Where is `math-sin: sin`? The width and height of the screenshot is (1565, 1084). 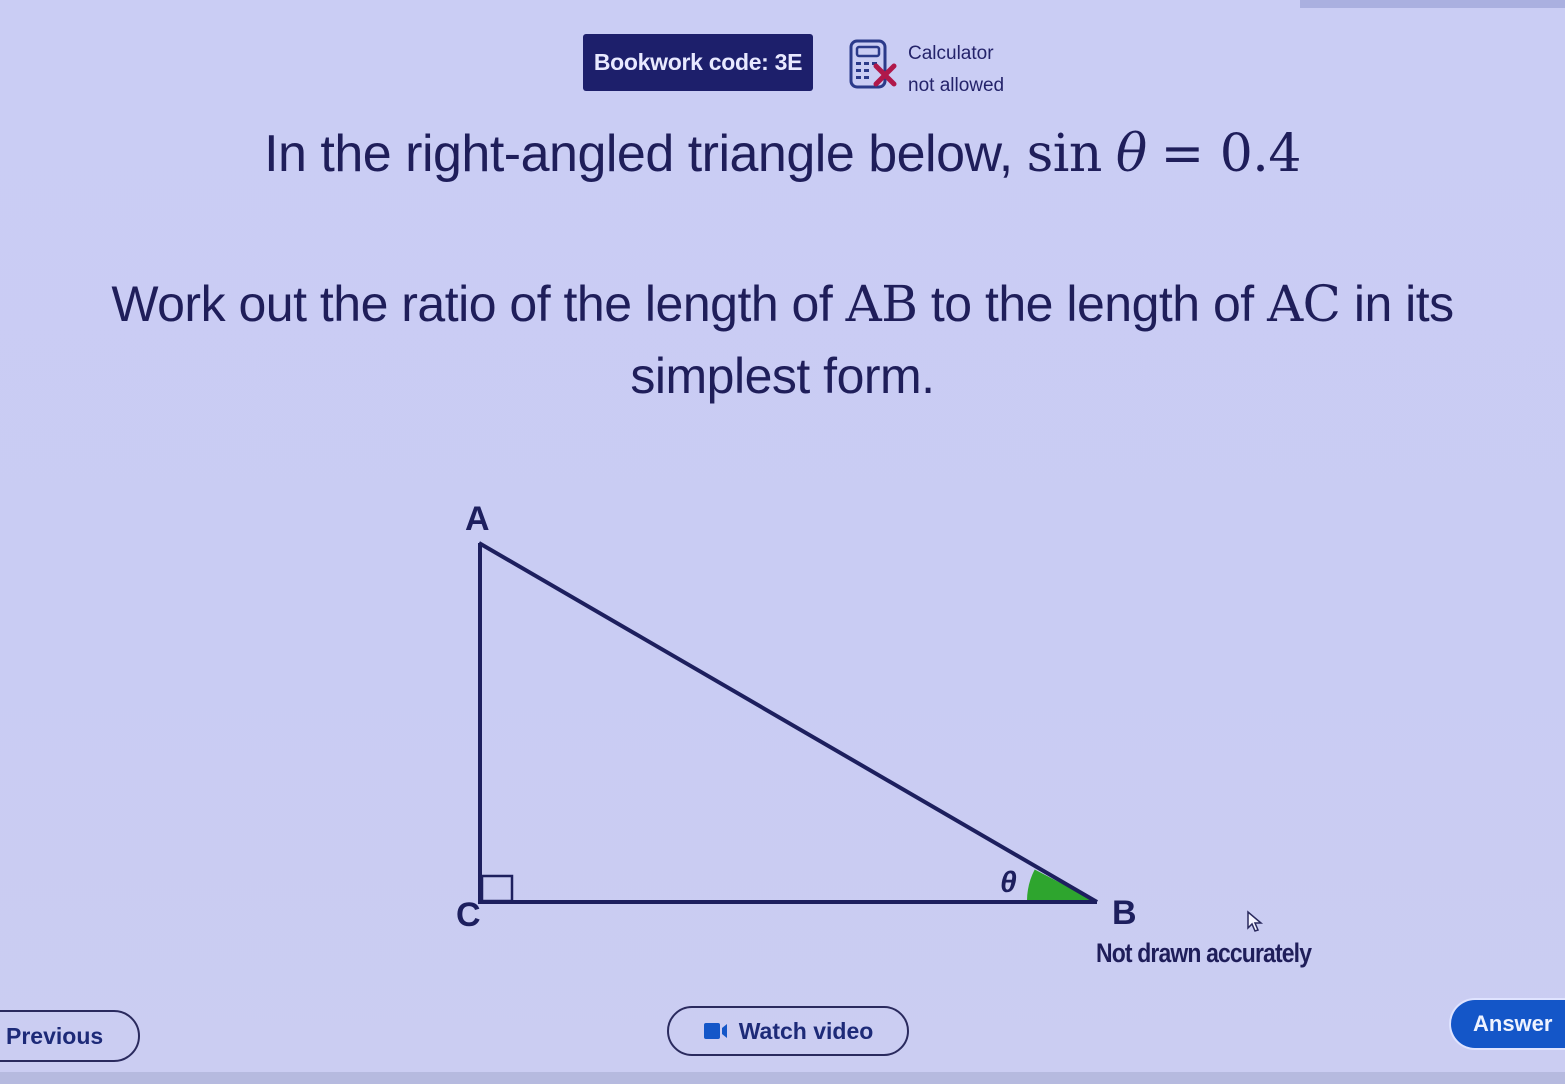 math-sin: sin is located at coordinates (1064, 154).